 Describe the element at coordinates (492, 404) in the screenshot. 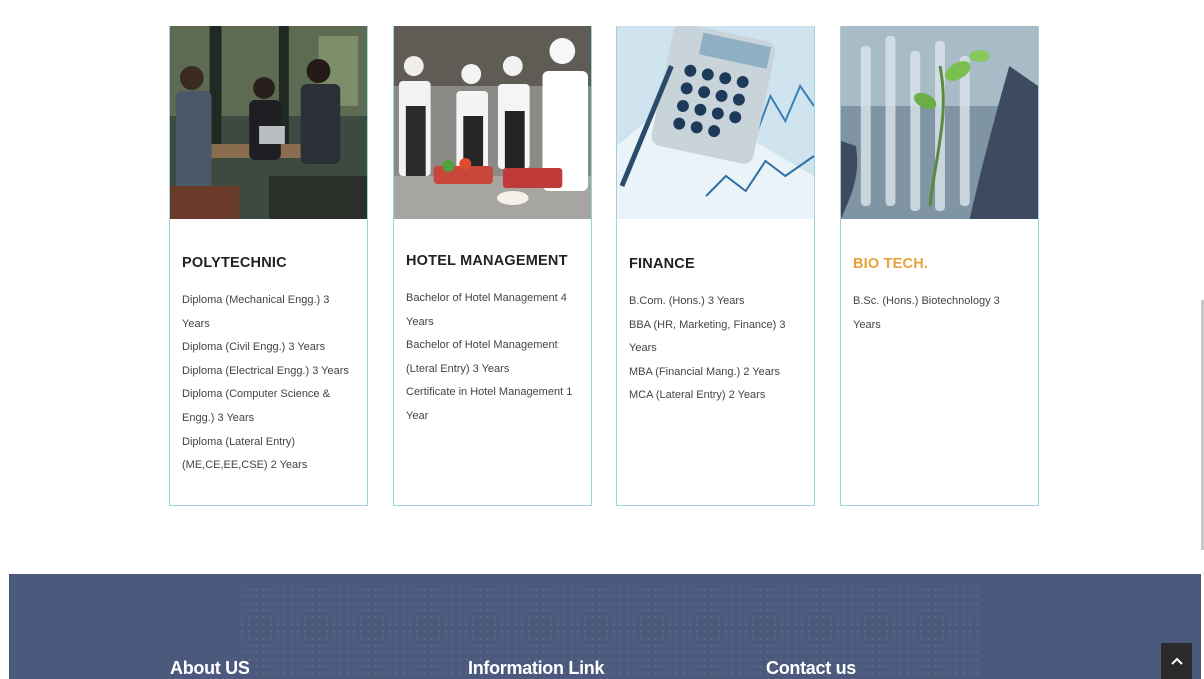

I see `course-item: Certificate in Hotel Management 1 Year` at that location.